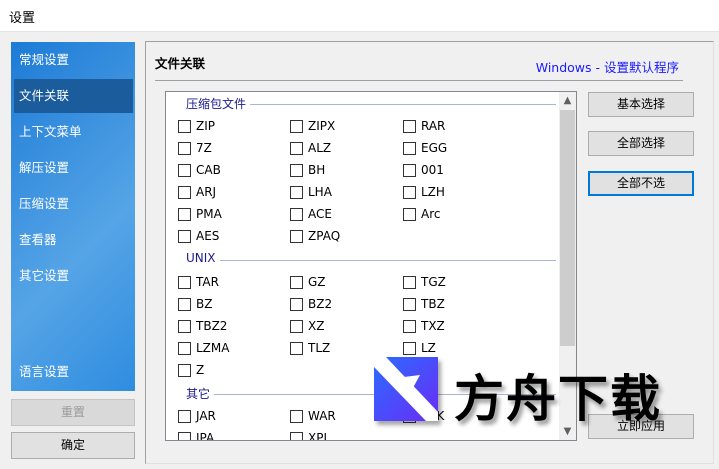  I want to click on filetype-label: EGG, so click(434, 148).